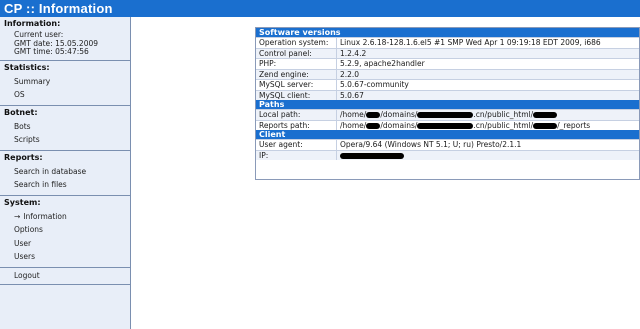  Describe the element at coordinates (65, 95) in the screenshot. I see `nav-os: OS` at that location.